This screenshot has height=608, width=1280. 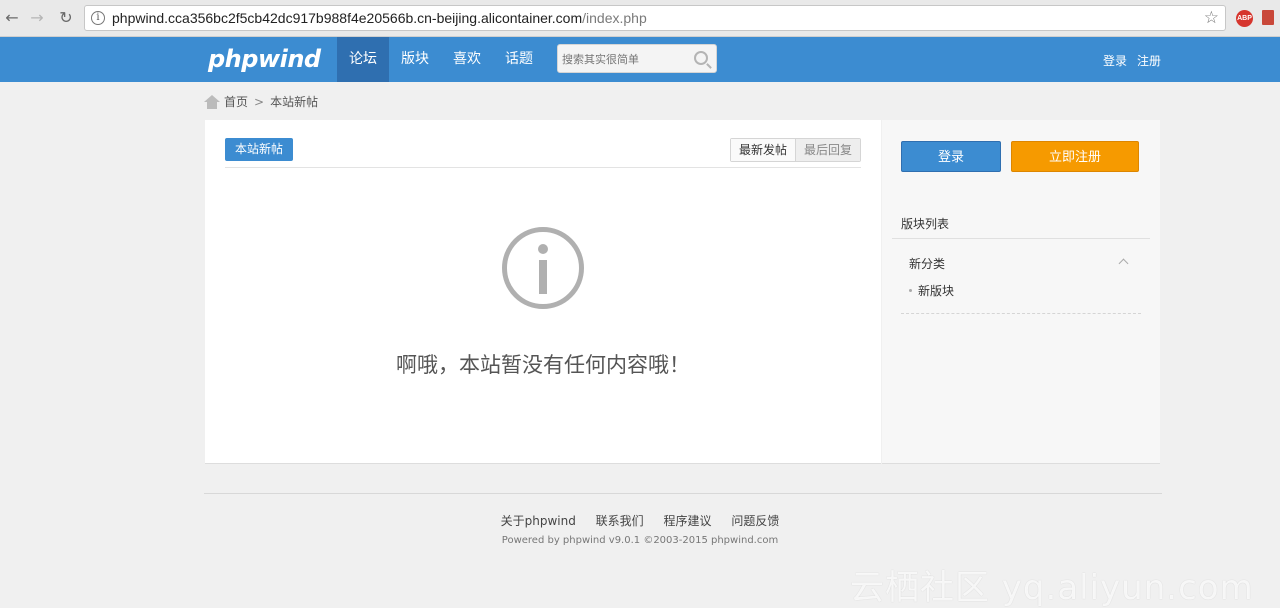 I want to click on search-box, so click(x=637, y=58).